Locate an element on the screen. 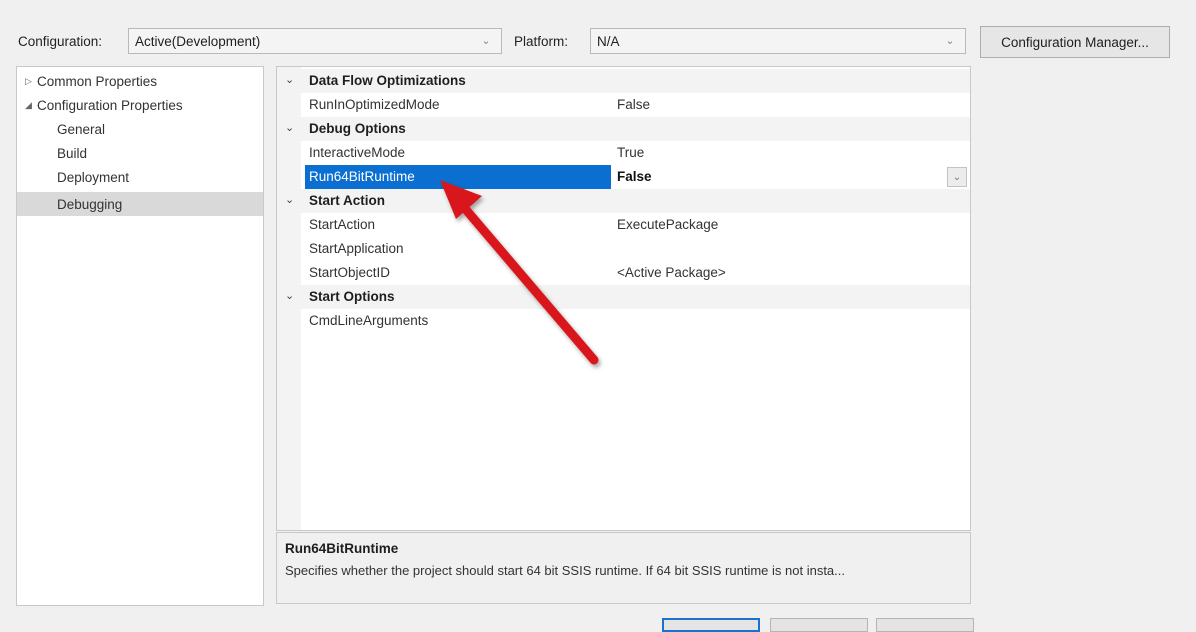 Image resolution: width=1196 pixels, height=632 pixels. cancel-button is located at coordinates (819, 625).